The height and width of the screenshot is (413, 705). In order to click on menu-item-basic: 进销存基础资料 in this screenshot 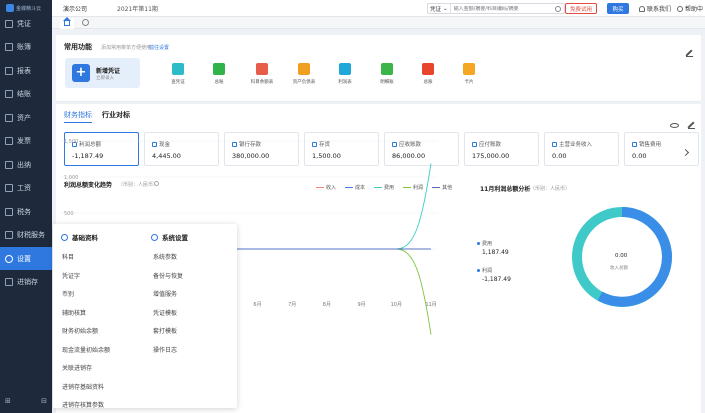, I will do `click(83, 386)`.